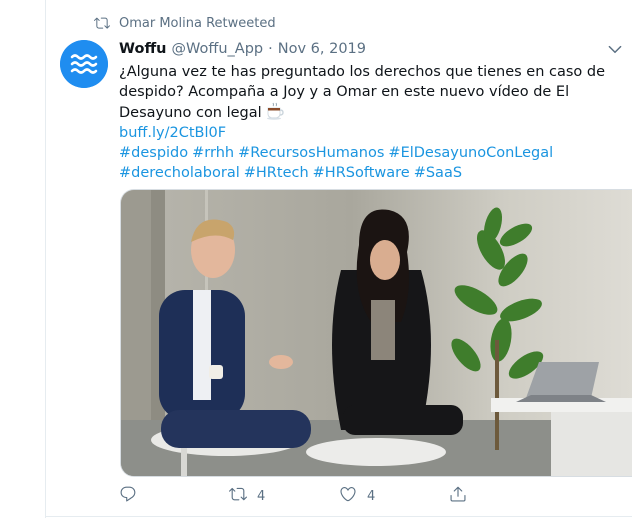 The height and width of the screenshot is (518, 632). Describe the element at coordinates (361, 173) in the screenshot. I see `hashtag: #HRSoftware` at that location.